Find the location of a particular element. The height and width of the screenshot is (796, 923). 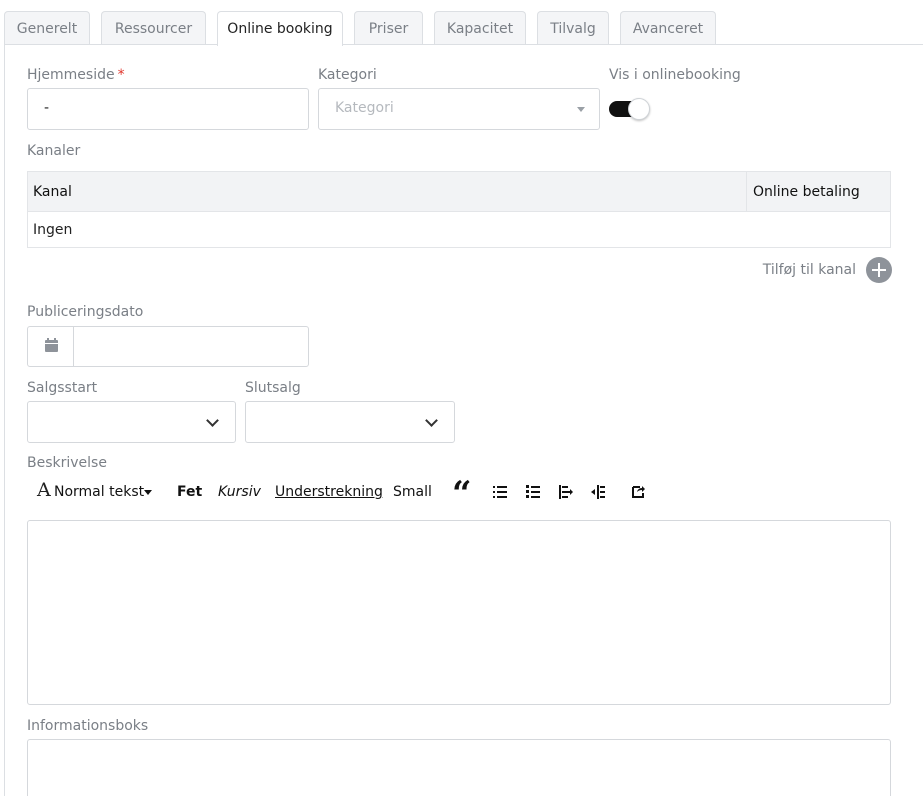

indent-icon is located at coordinates (566, 492).